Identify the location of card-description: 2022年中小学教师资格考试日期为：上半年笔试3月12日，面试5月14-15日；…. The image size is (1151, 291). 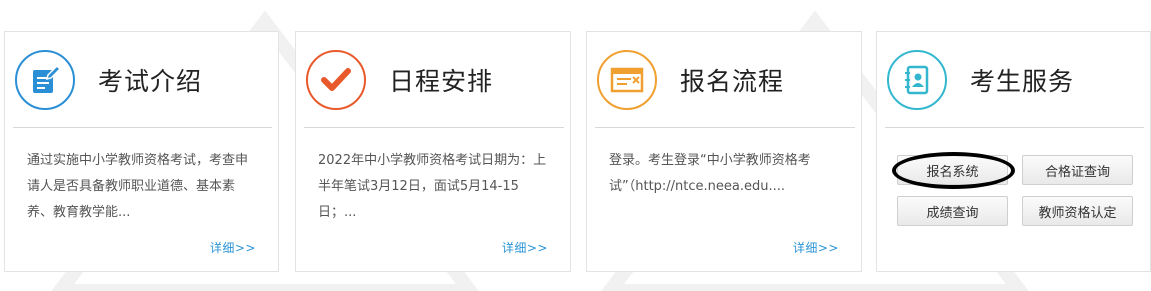
(432, 186).